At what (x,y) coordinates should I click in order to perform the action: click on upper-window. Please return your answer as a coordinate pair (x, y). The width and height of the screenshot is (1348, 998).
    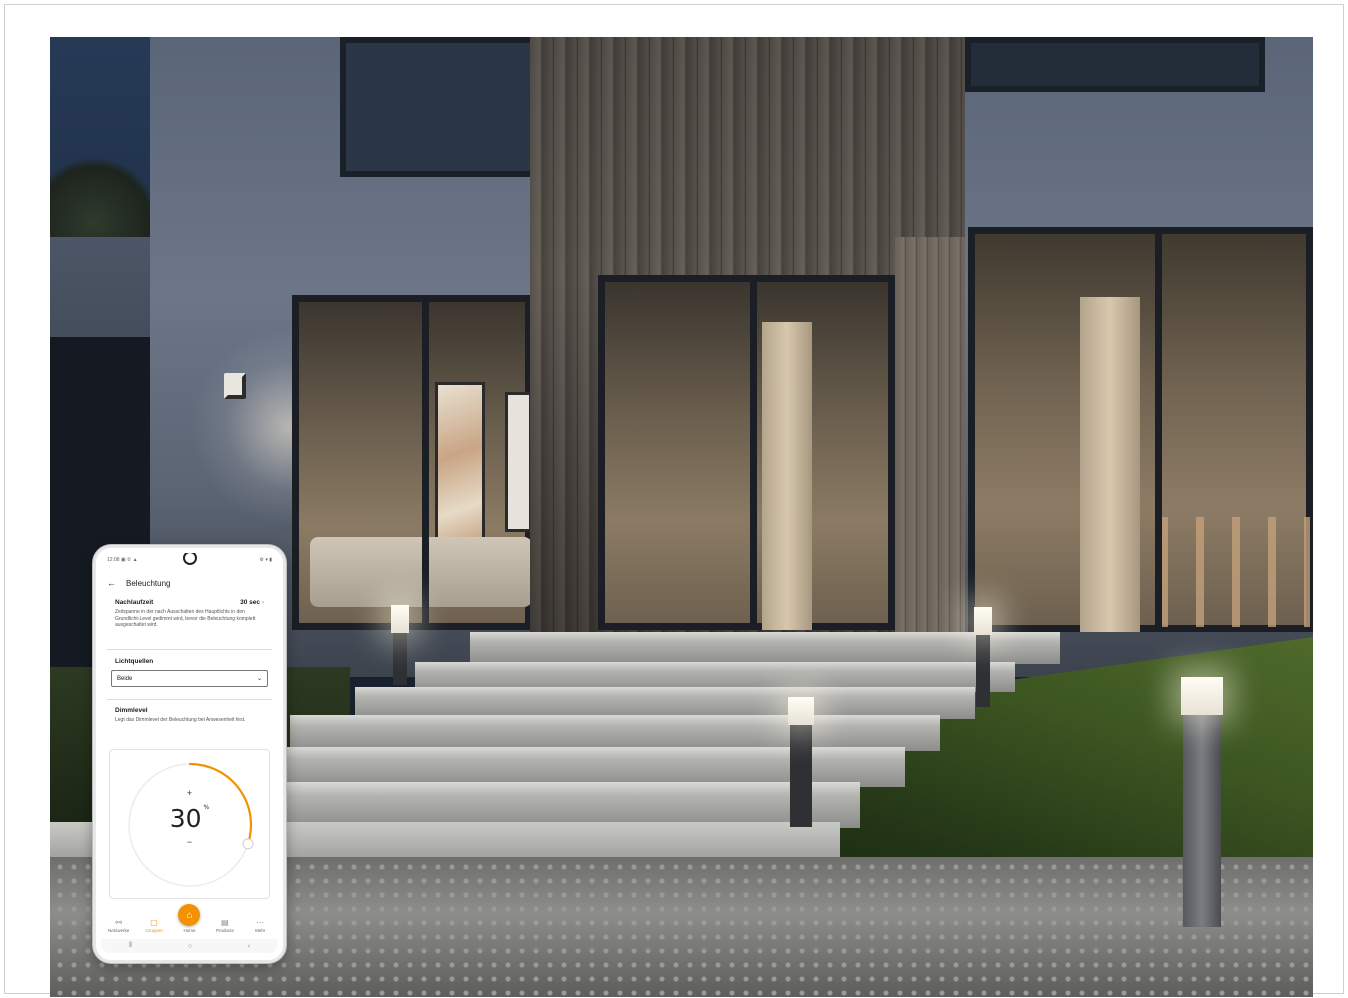
    Looking at the image, I should click on (440, 107).